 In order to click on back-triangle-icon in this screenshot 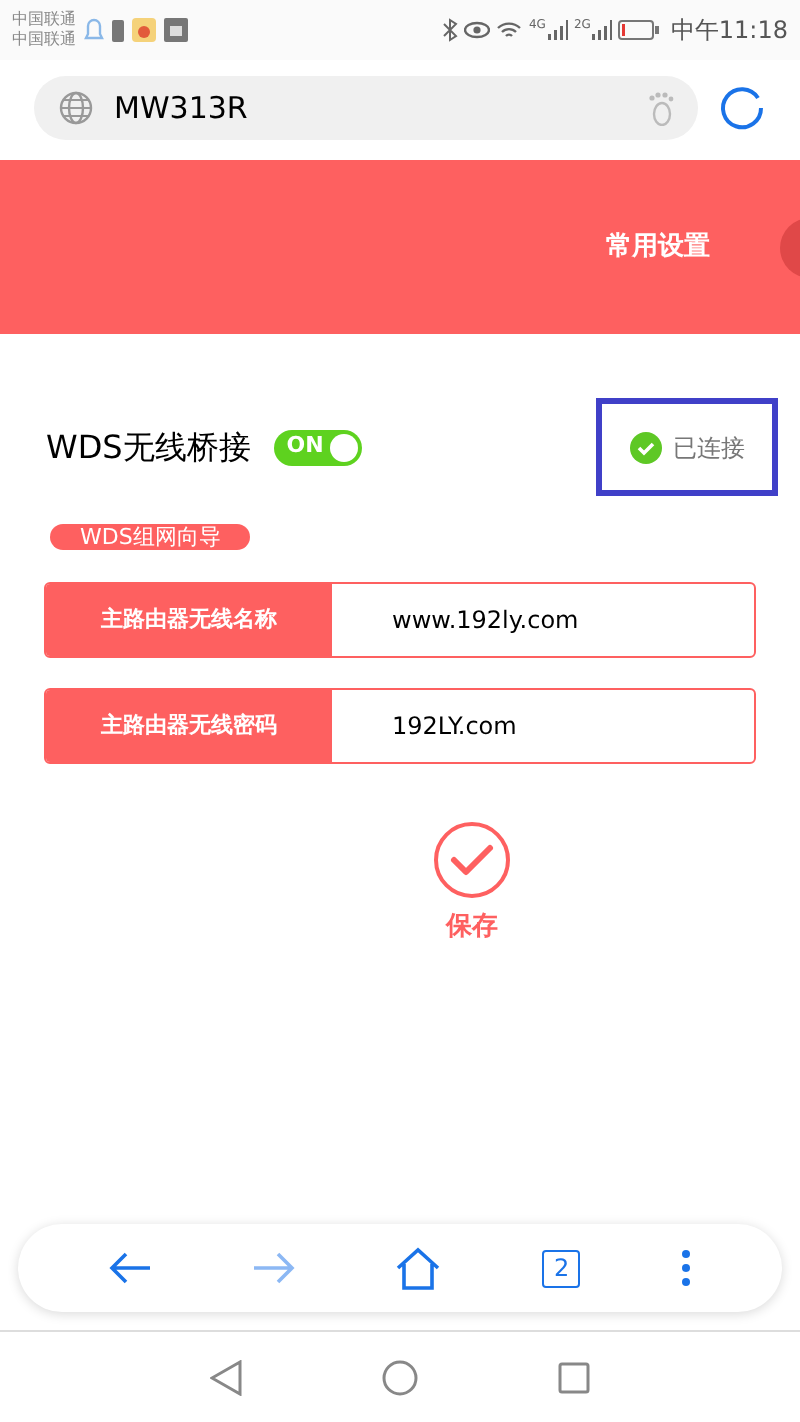, I will do `click(226, 1377)`.